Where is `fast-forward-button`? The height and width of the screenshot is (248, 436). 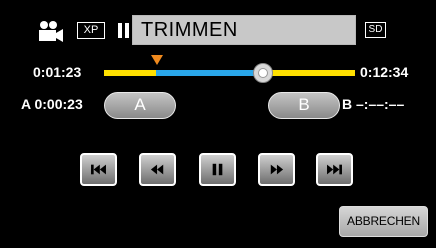
fast-forward-button is located at coordinates (276, 169).